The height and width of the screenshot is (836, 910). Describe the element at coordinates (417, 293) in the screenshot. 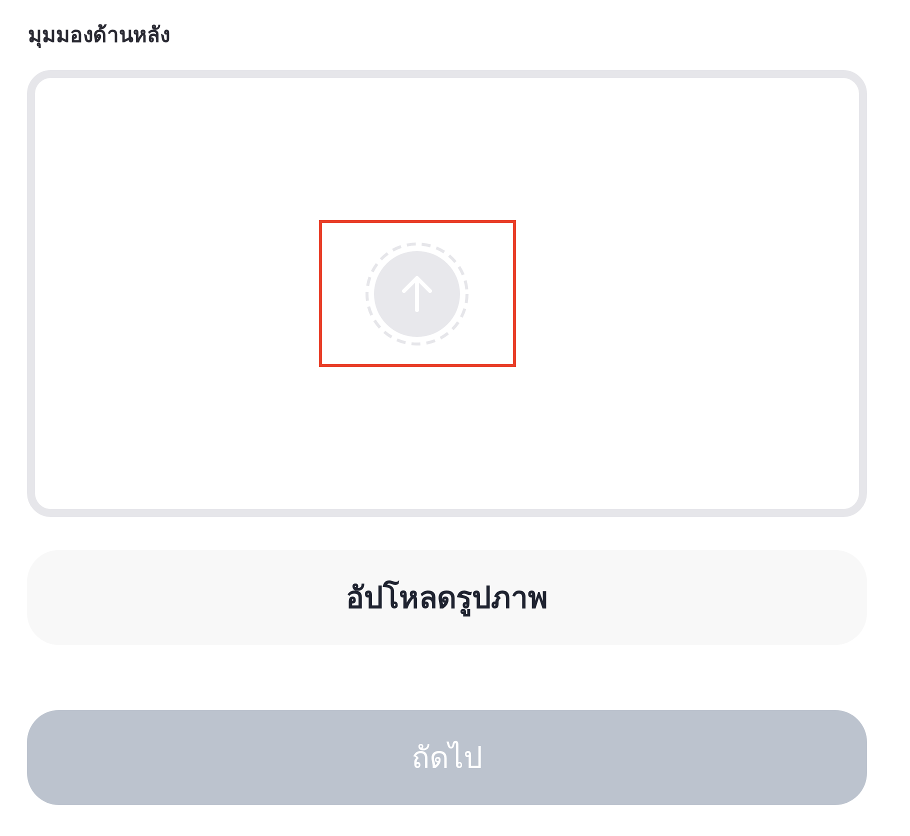

I see `upload-icon` at that location.